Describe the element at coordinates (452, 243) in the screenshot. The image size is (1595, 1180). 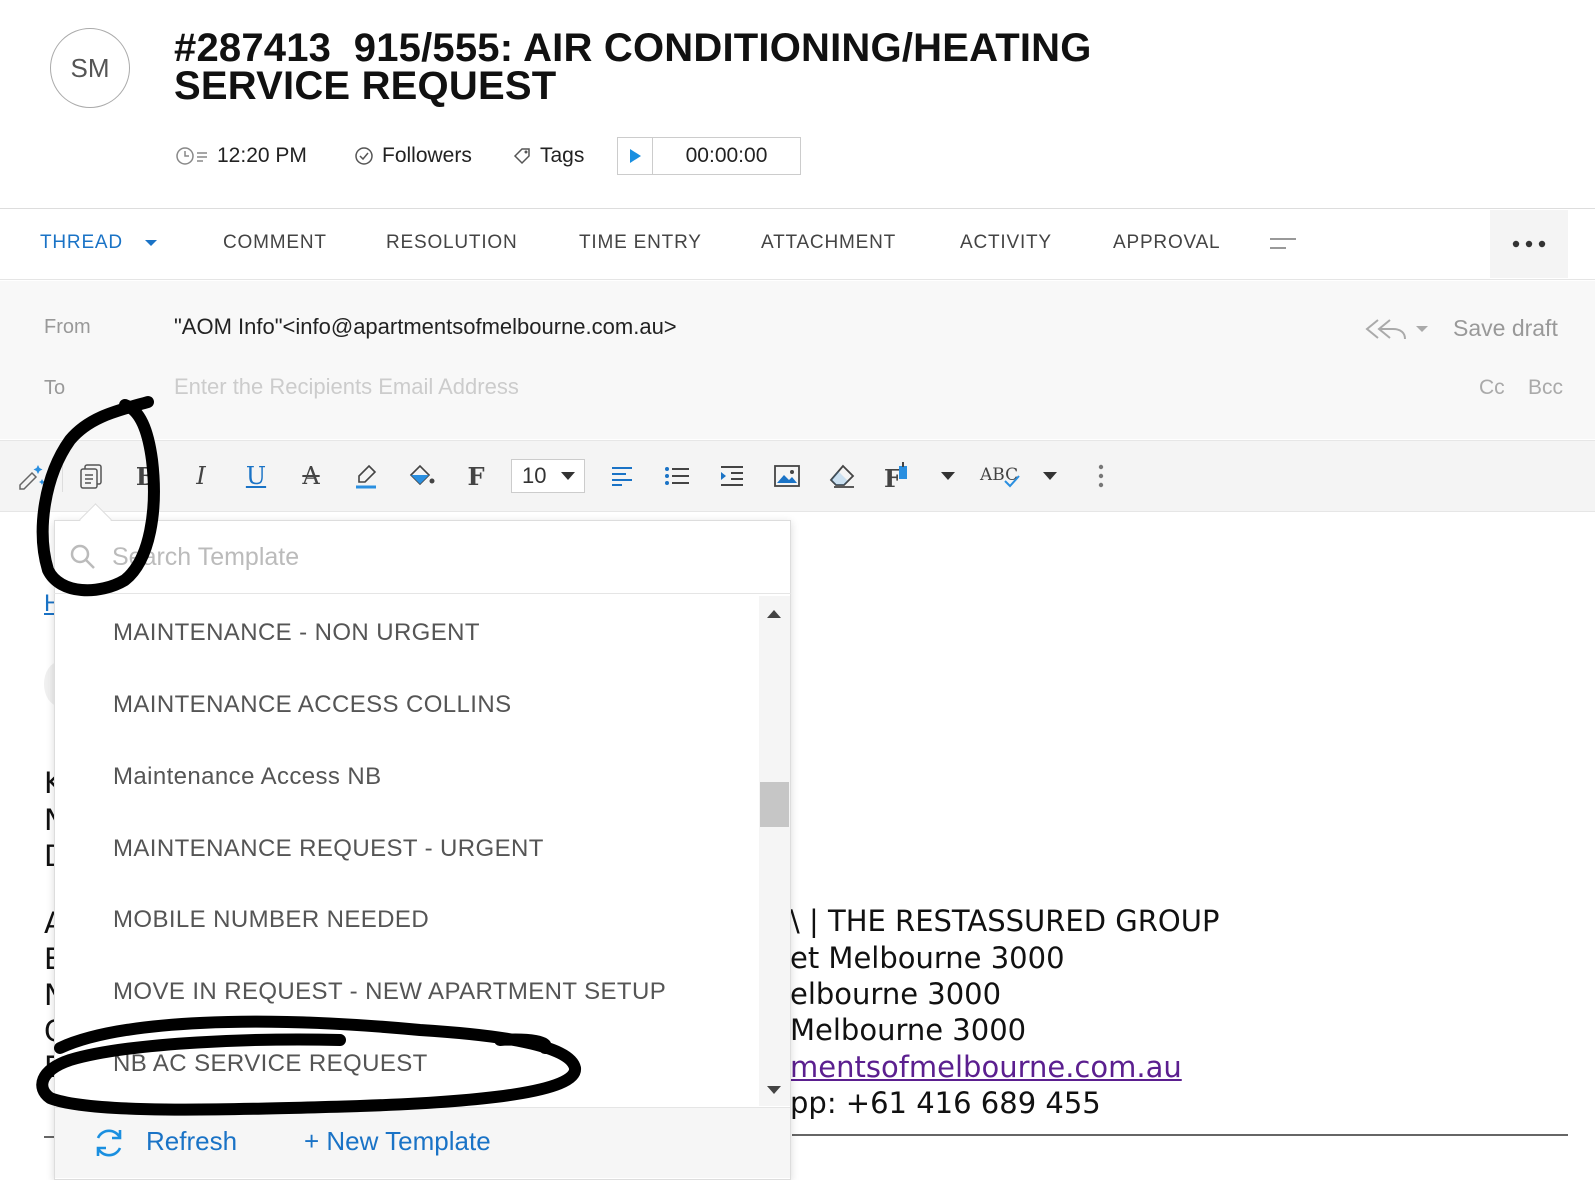
I see `tab-resolution: RESOLUTION` at that location.